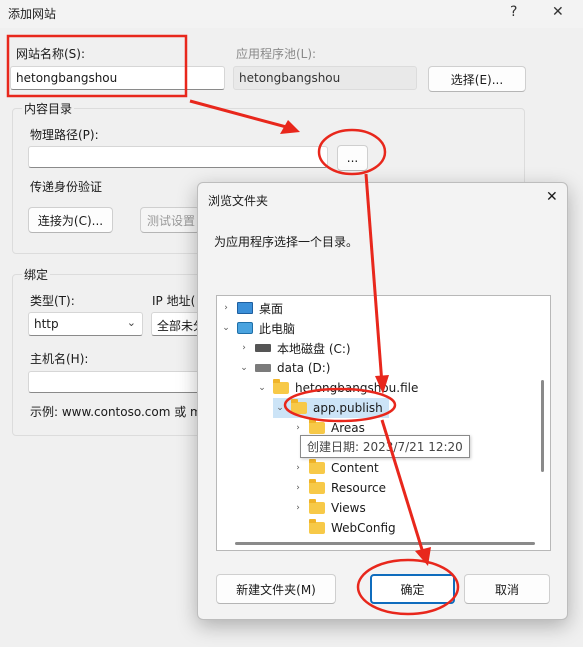 Image resolution: width=583 pixels, height=647 pixels. What do you see at coordinates (355, 468) in the screenshot?
I see `tree-item-label: Content` at bounding box center [355, 468].